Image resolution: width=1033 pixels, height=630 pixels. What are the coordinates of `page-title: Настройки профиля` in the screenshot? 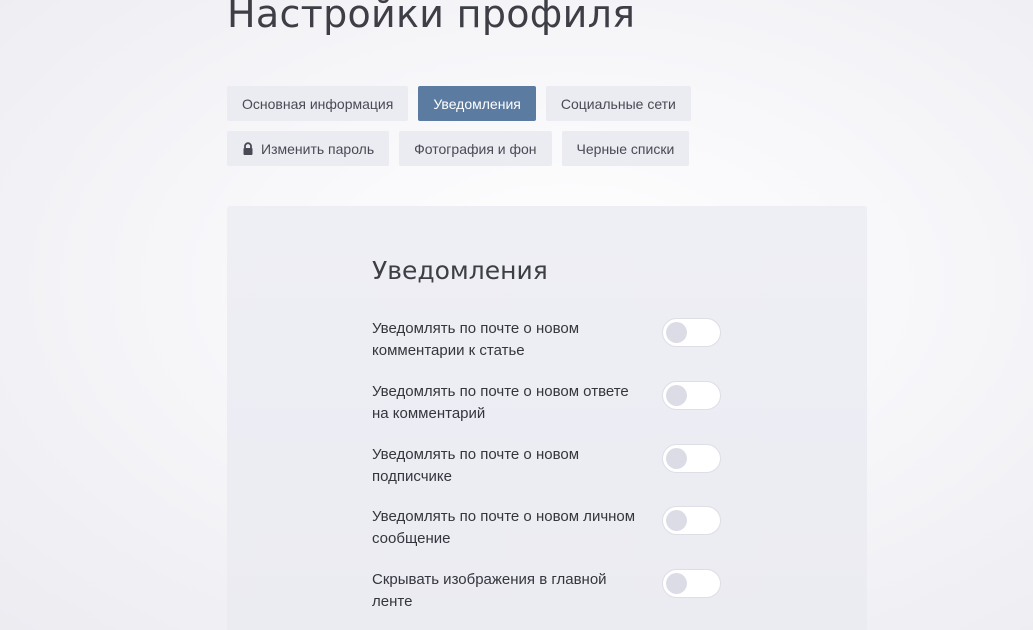 It's located at (431, 18).